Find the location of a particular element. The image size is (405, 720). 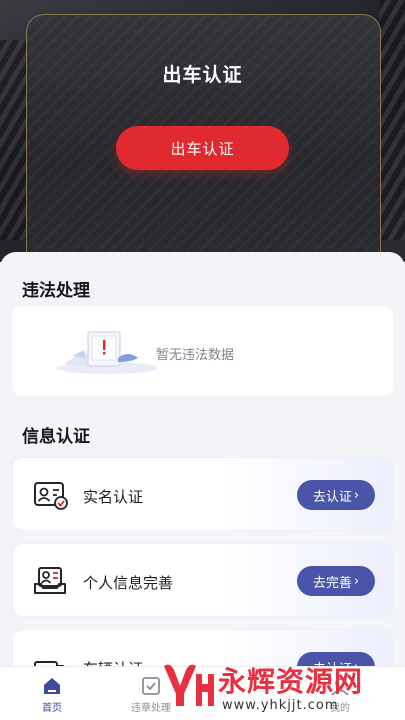

violations-empty-card: 暂无违法数据 is located at coordinates (202, 351).